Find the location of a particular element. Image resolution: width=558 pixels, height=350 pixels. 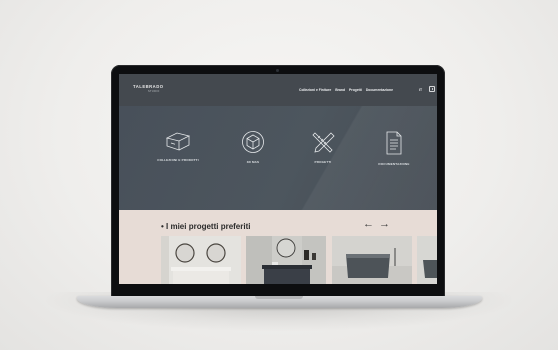

feature-documentazione: DOCUMENTAZIONE is located at coordinates (394, 148).